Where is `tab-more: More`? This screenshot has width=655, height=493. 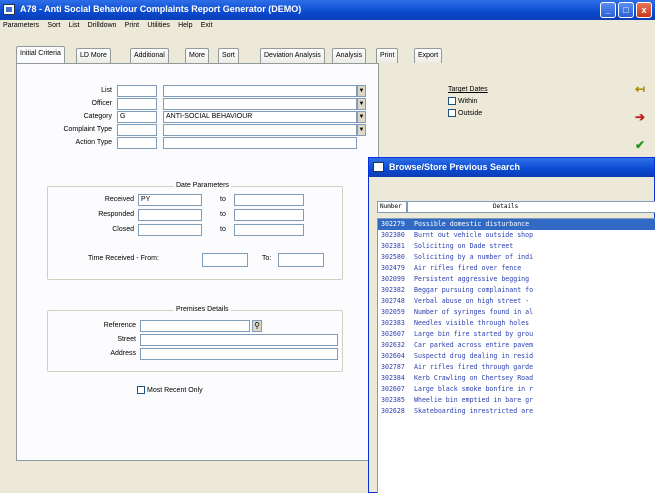
tab-more: More is located at coordinates (197, 55).